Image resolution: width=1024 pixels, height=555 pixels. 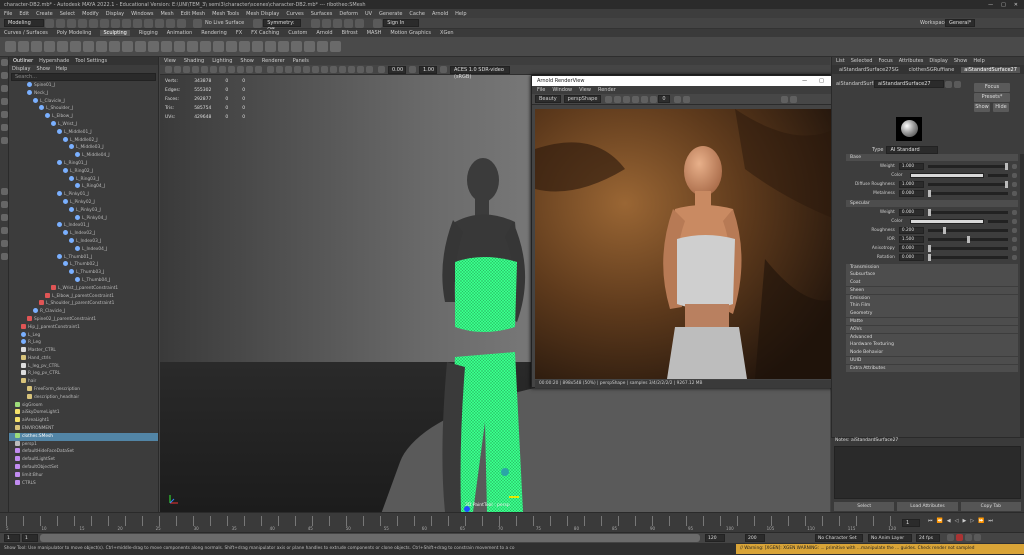 What do you see at coordinates (862, 61) in the screenshot?
I see `ae-menu-selected: Selected` at bounding box center [862, 61].